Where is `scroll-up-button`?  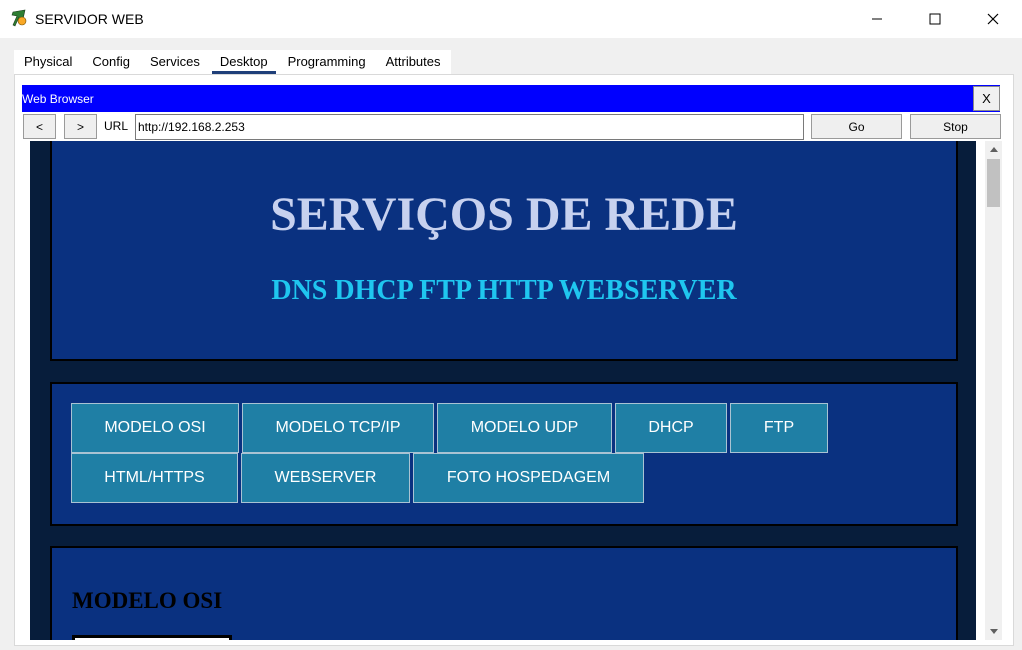
scroll-up-button is located at coordinates (993, 149).